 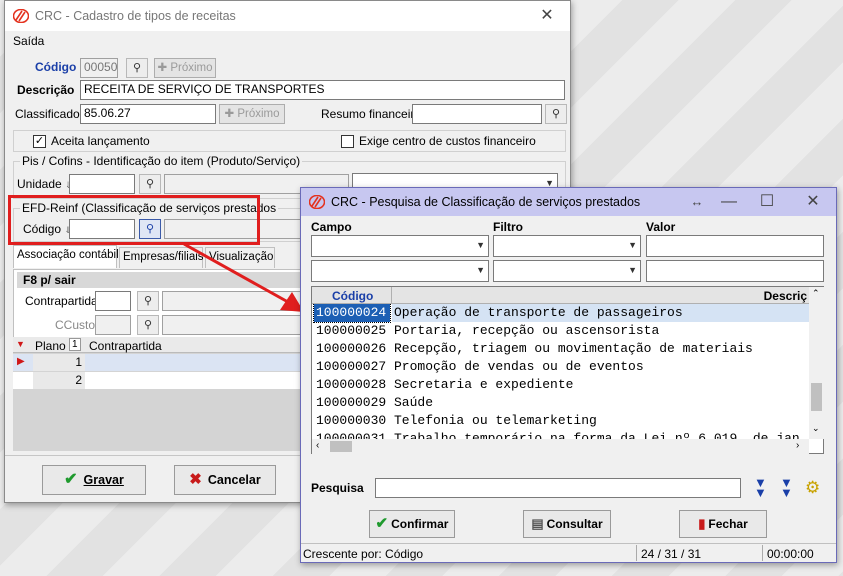 I want to click on classificador-proximo-button: ✚ Próximo, so click(x=252, y=114).